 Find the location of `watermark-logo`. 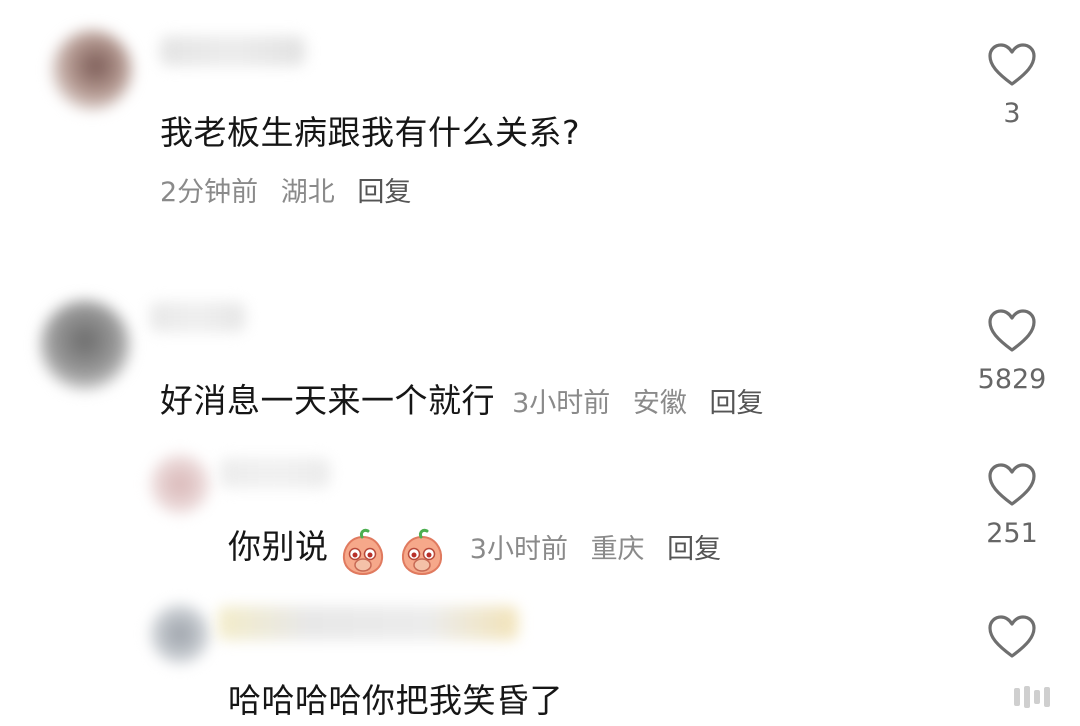

watermark-logo is located at coordinates (1034, 699).